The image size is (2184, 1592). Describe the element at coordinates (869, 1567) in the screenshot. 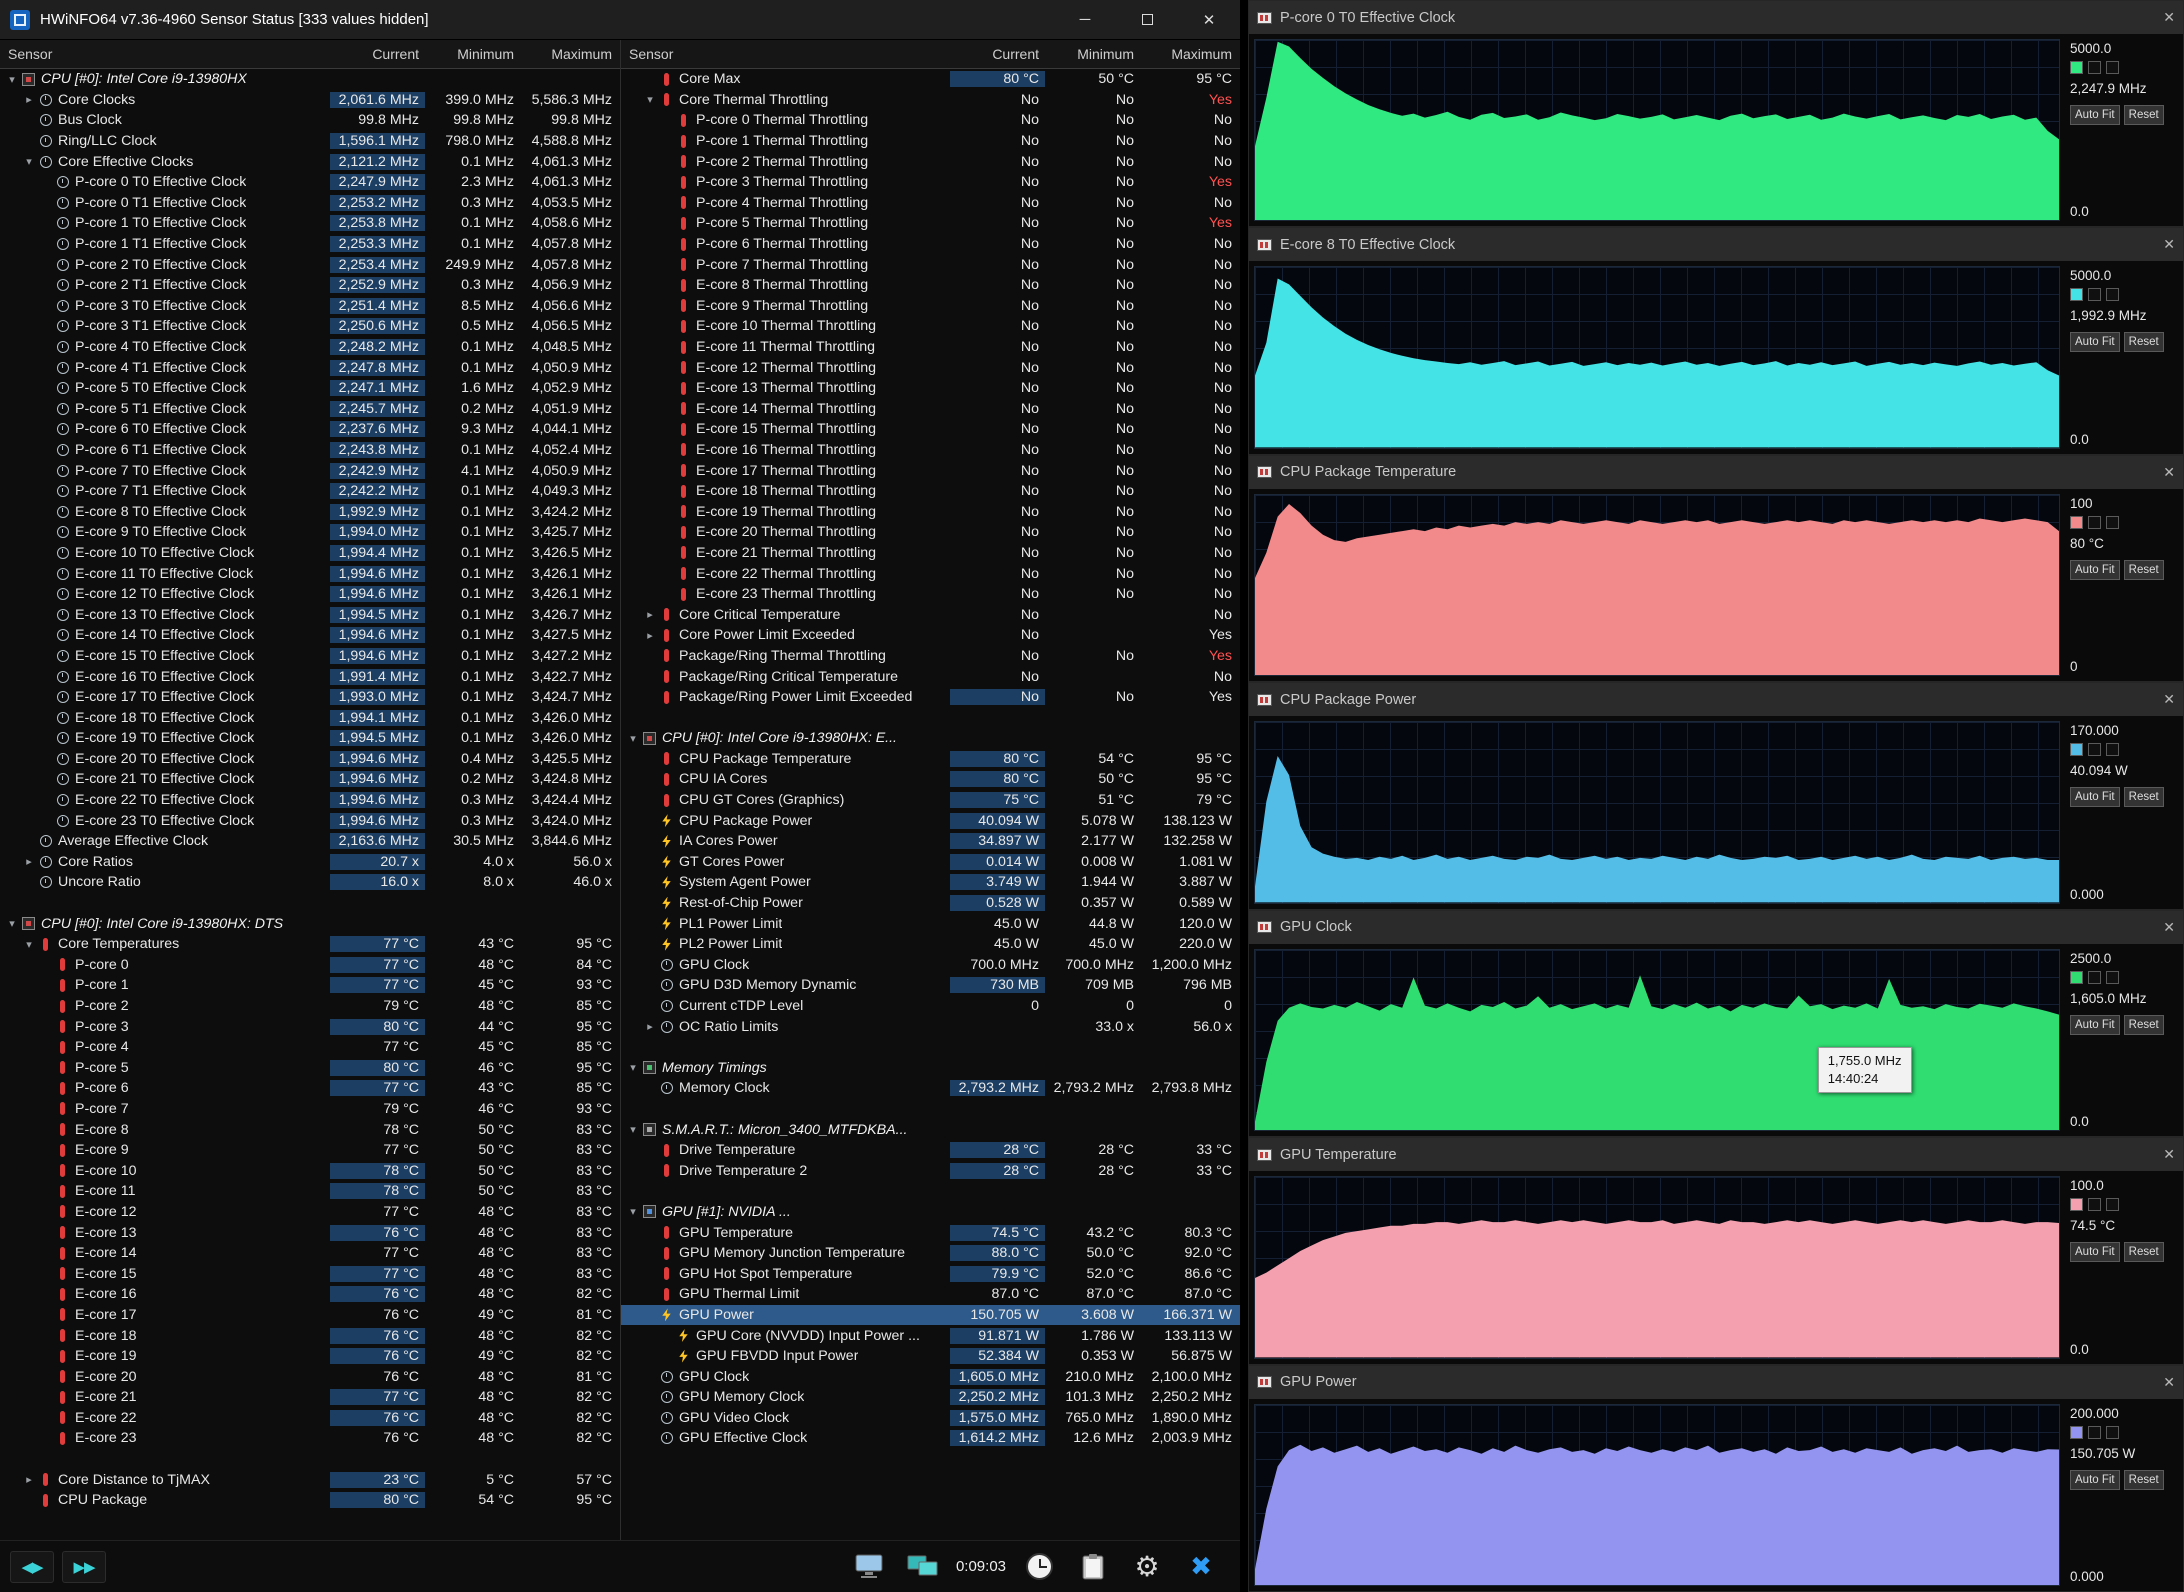

I see `computer-button` at that location.